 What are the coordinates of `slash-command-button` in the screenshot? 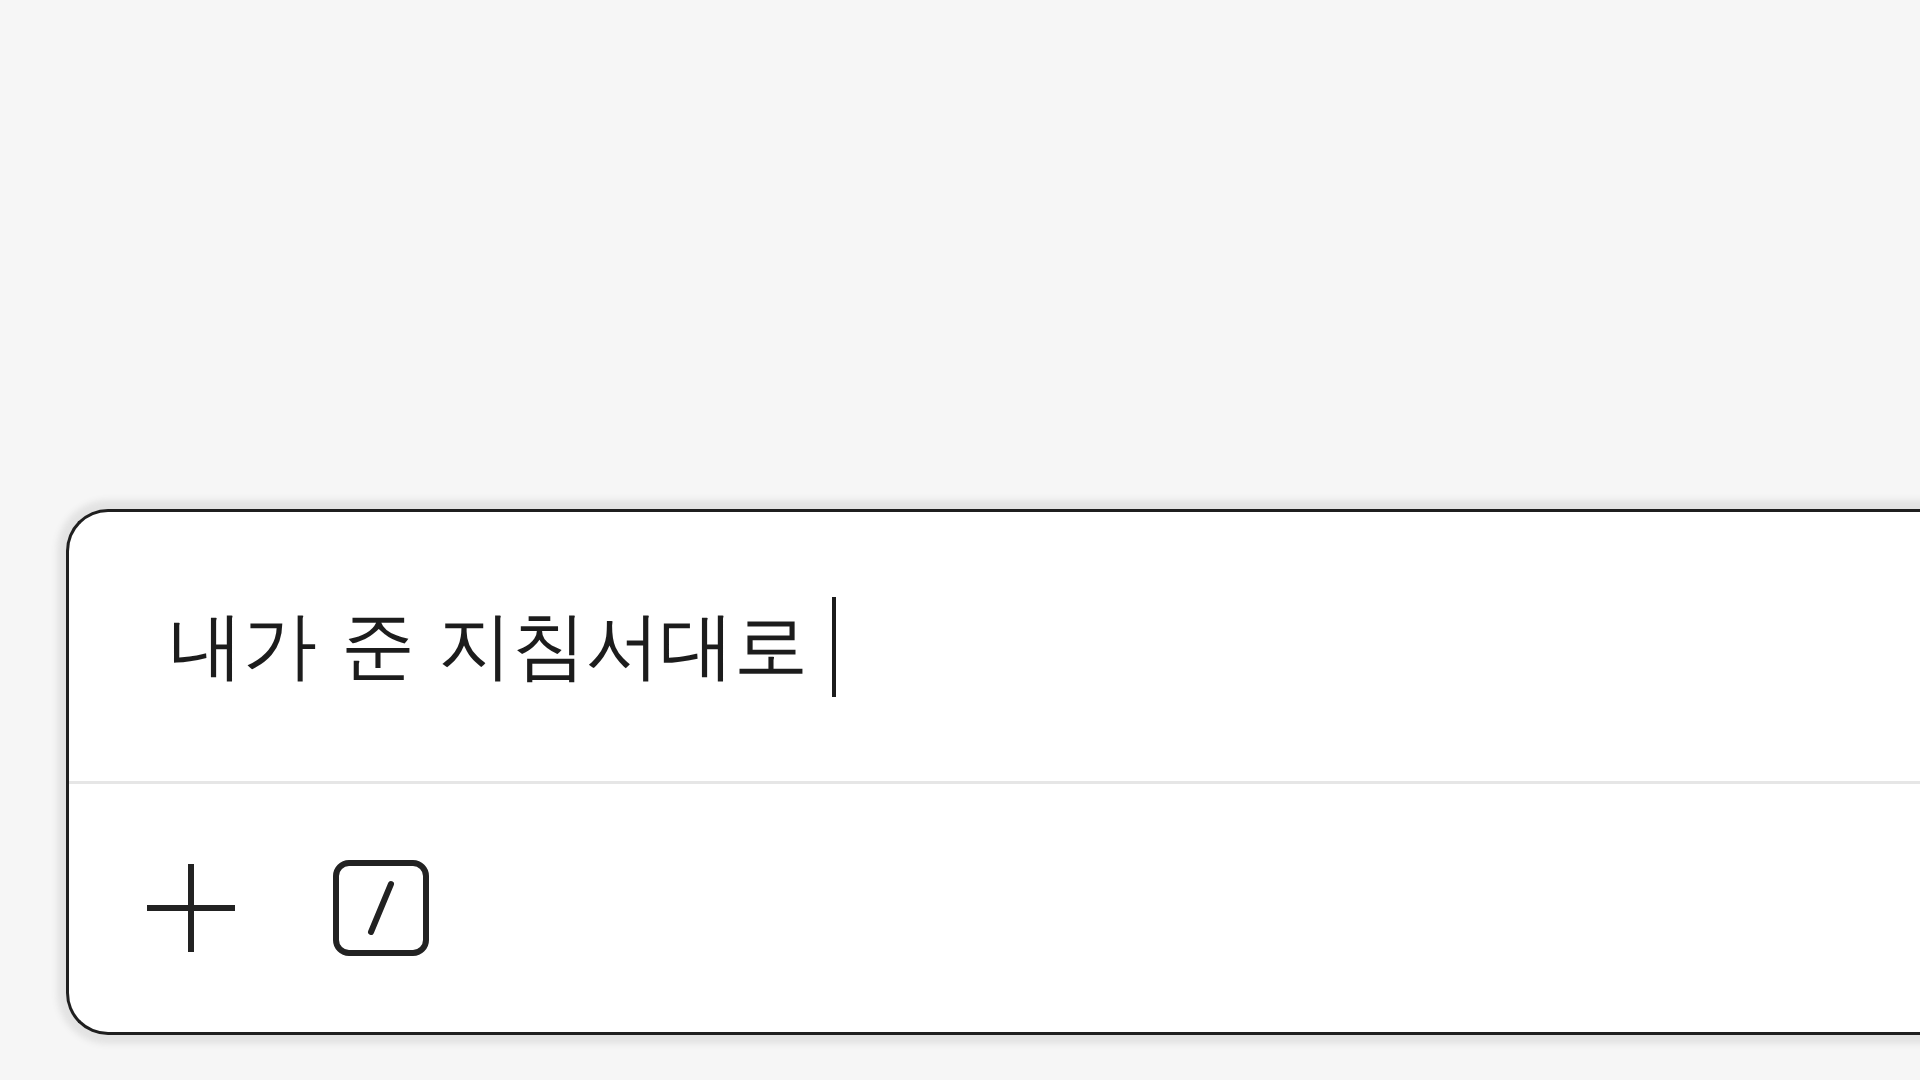 It's located at (381, 908).